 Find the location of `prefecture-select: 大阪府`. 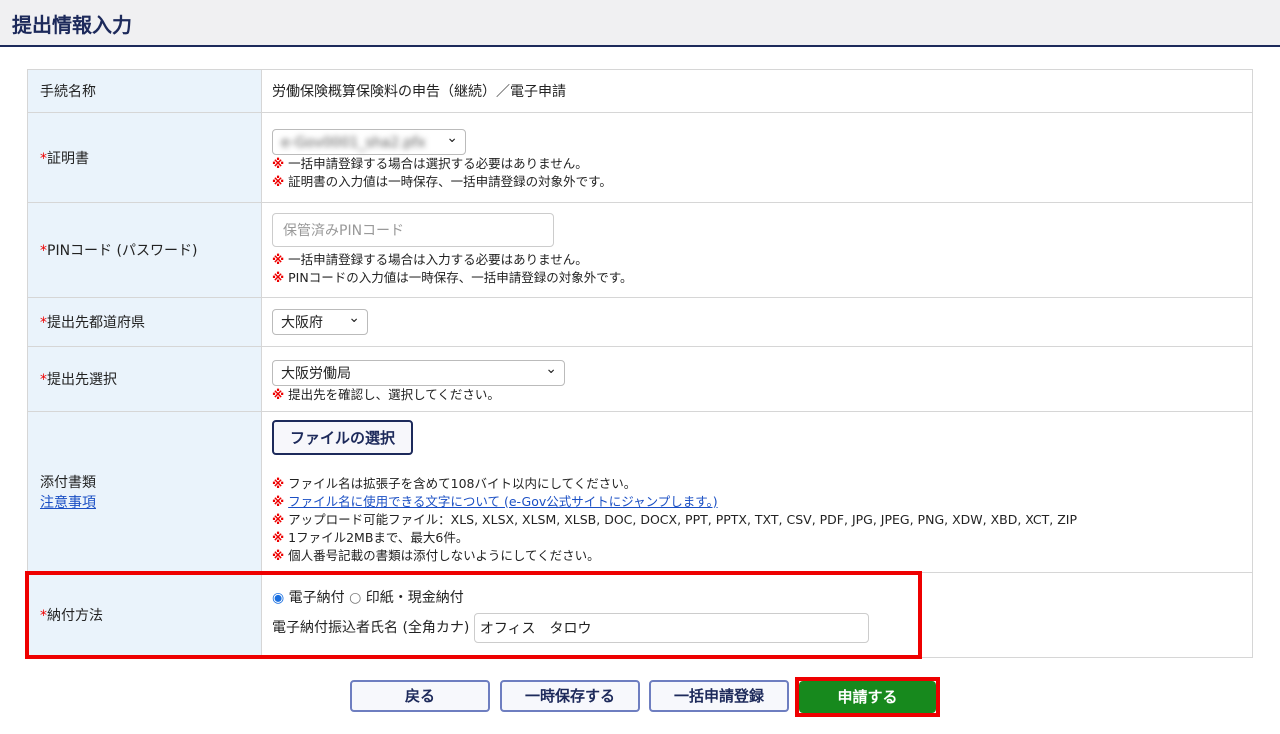

prefecture-select: 大阪府 is located at coordinates (320, 320).